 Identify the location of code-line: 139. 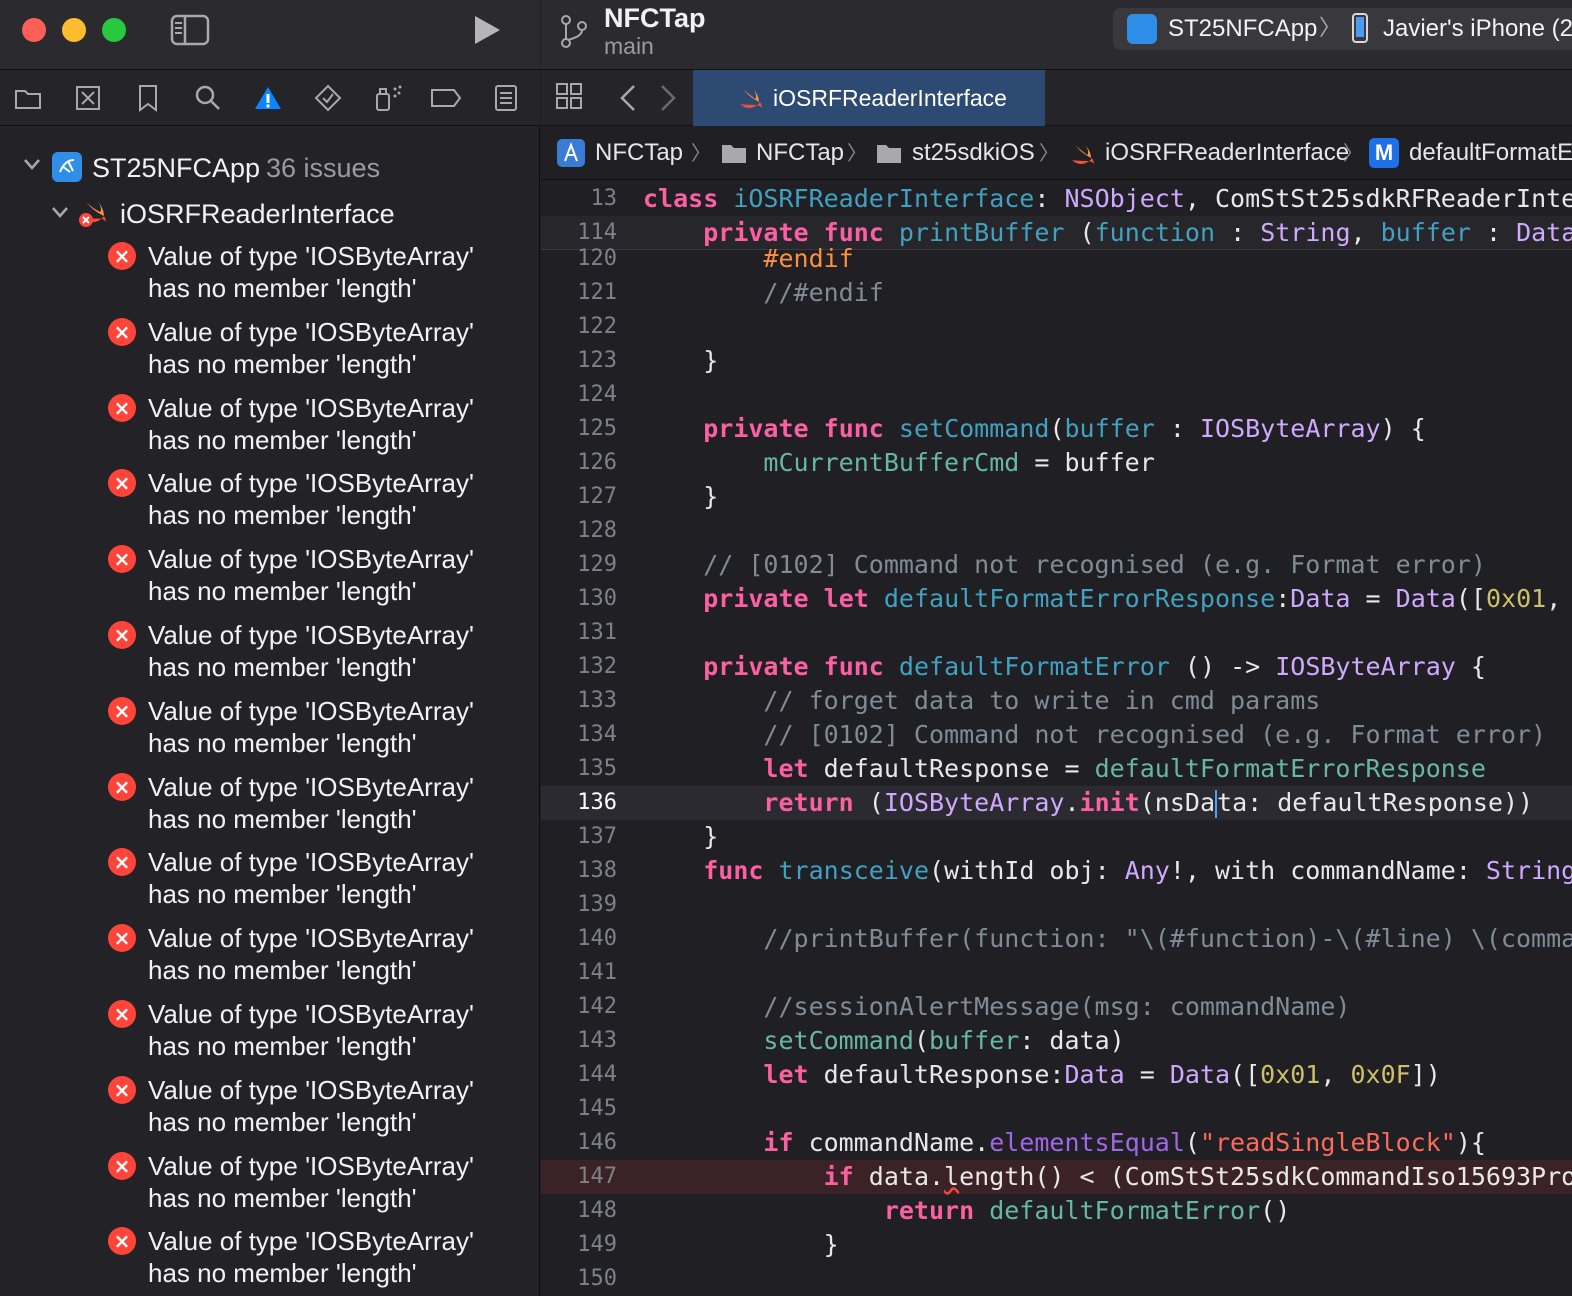
(1056, 905).